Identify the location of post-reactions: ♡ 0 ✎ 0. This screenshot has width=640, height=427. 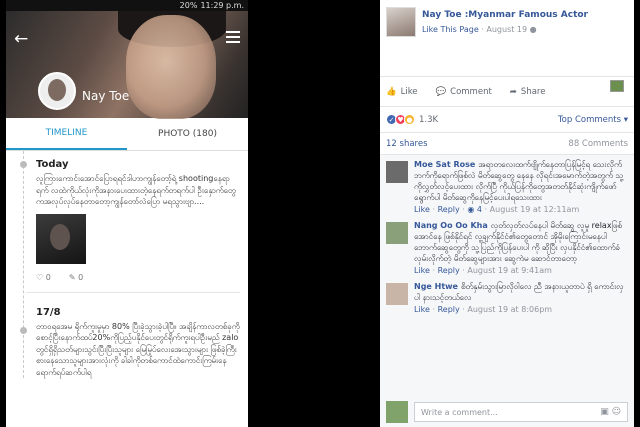
(138, 277).